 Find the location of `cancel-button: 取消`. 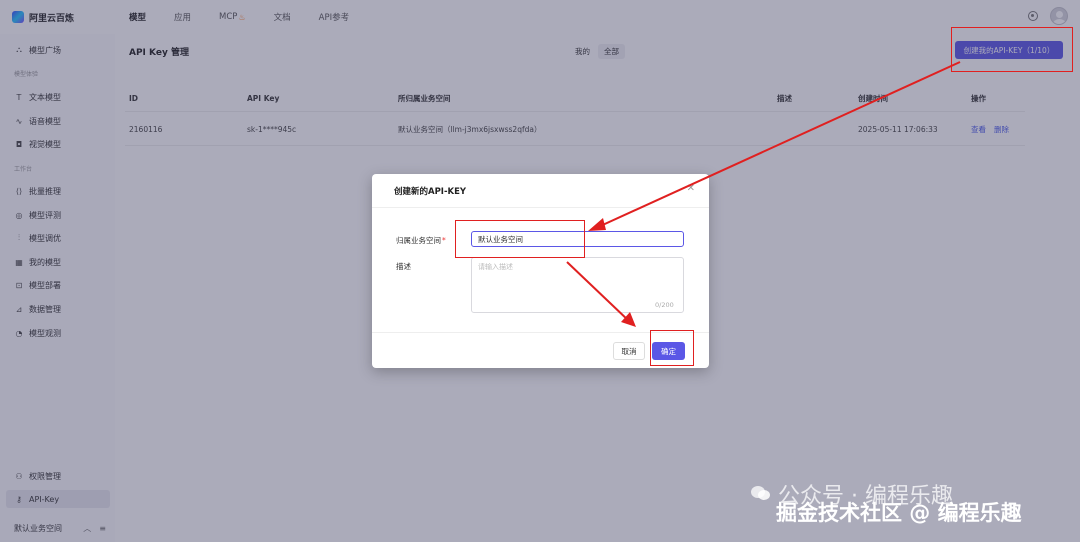

cancel-button: 取消 is located at coordinates (629, 351).